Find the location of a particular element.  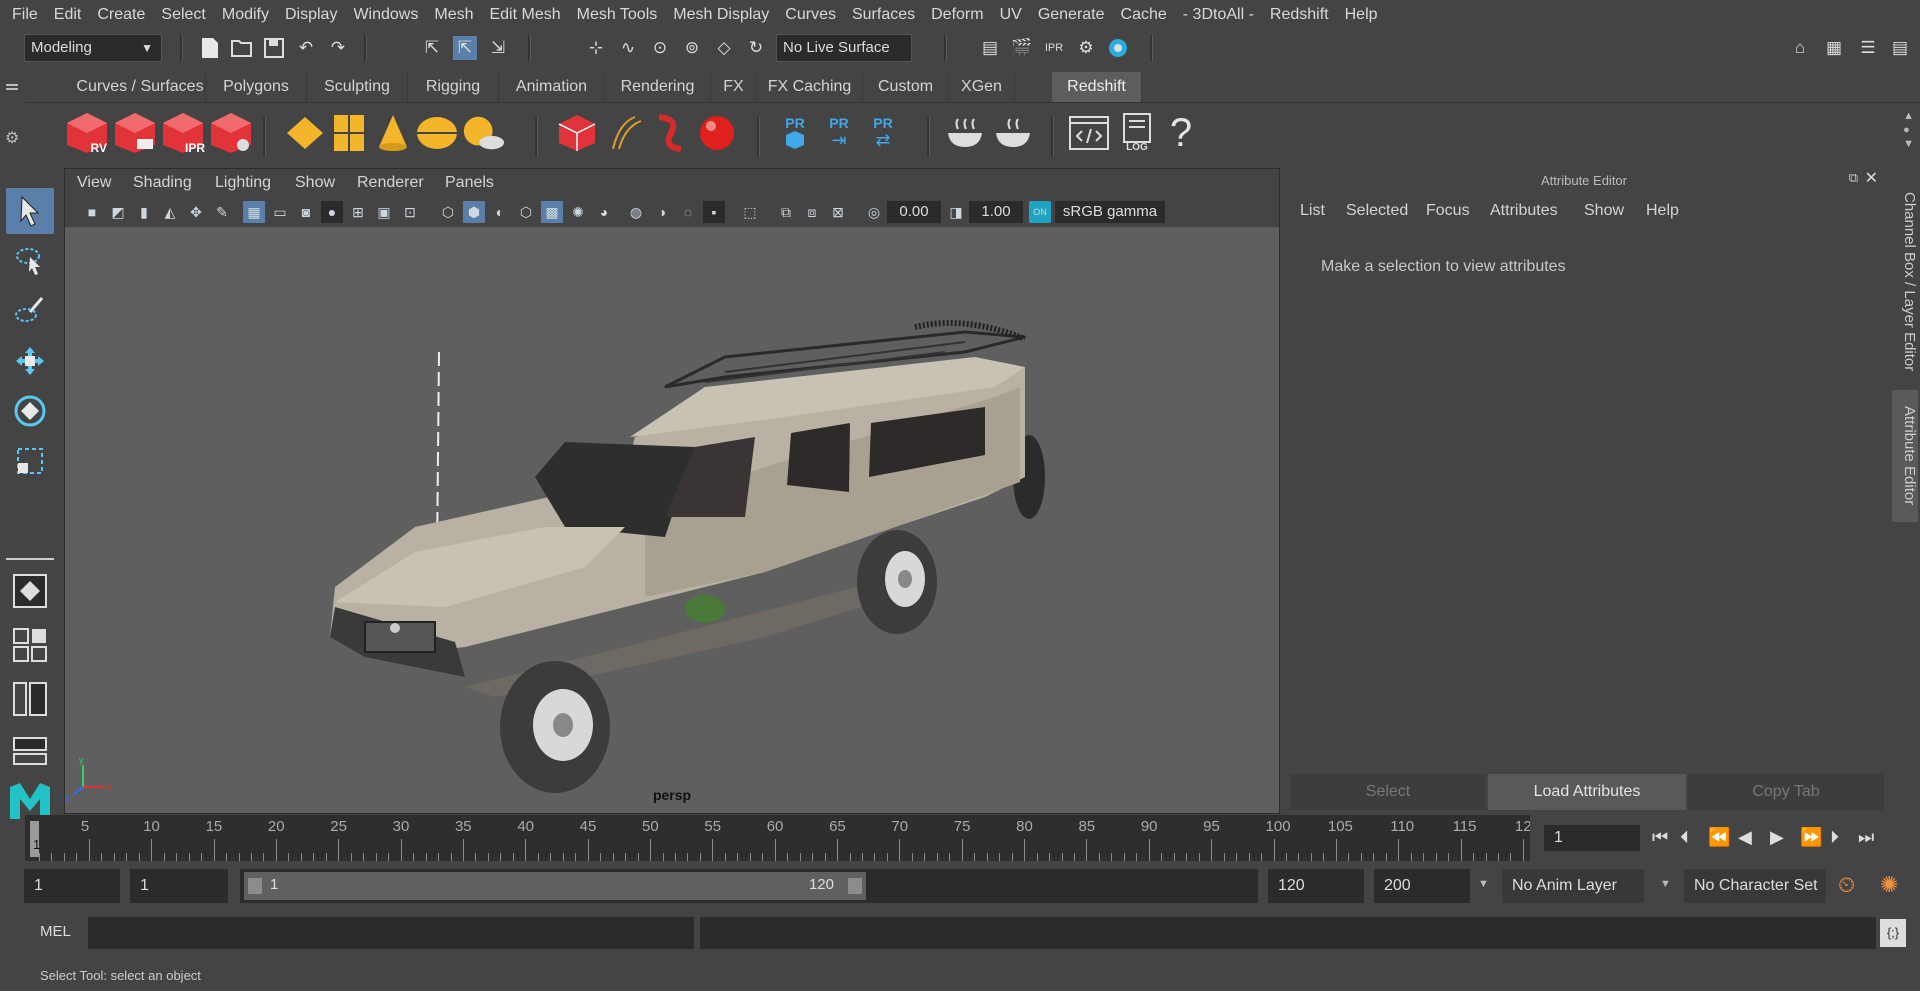

single-perspective-layout-icon is located at coordinates (30, 591).